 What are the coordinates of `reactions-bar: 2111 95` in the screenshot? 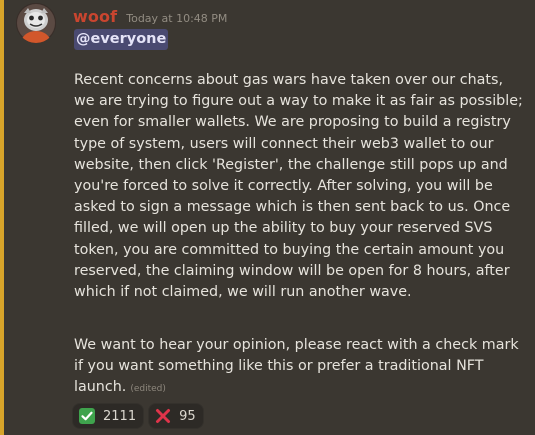 It's located at (138, 416).